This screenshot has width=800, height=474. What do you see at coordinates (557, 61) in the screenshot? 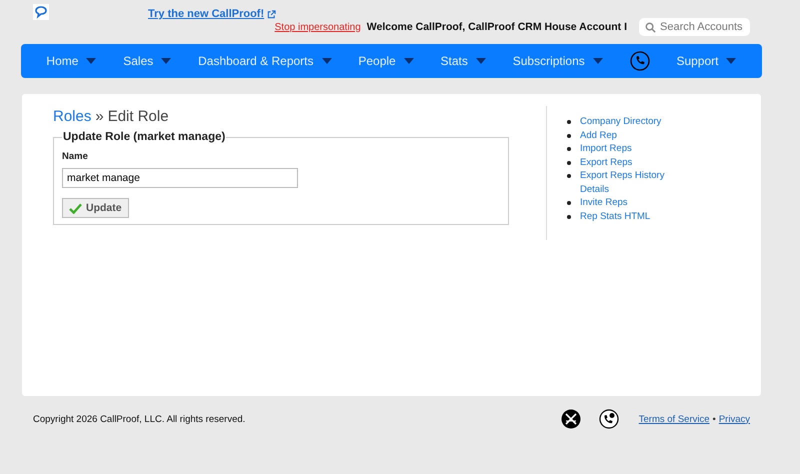
I see `nav-menu-item: Subscriptions` at bounding box center [557, 61].